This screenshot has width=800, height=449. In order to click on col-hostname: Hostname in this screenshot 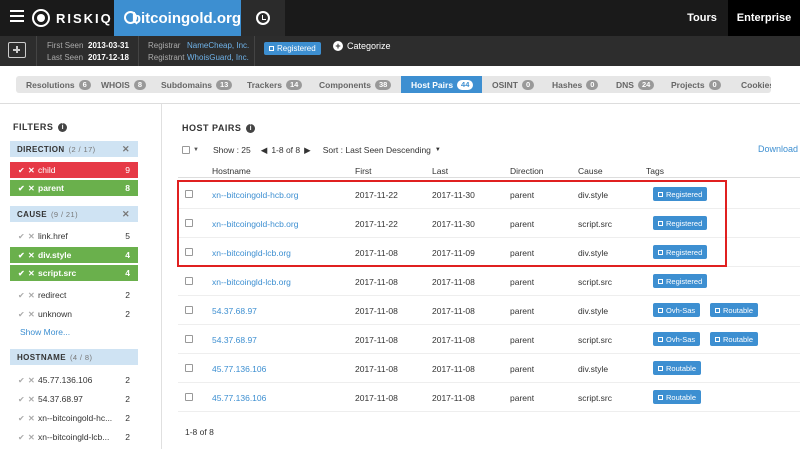, I will do `click(231, 171)`.